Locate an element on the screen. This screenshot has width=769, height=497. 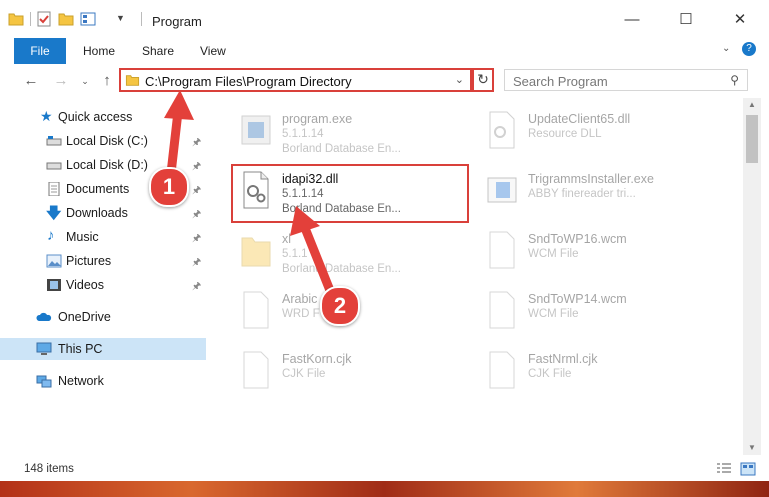
drive-icon is located at coordinates (54, 166).